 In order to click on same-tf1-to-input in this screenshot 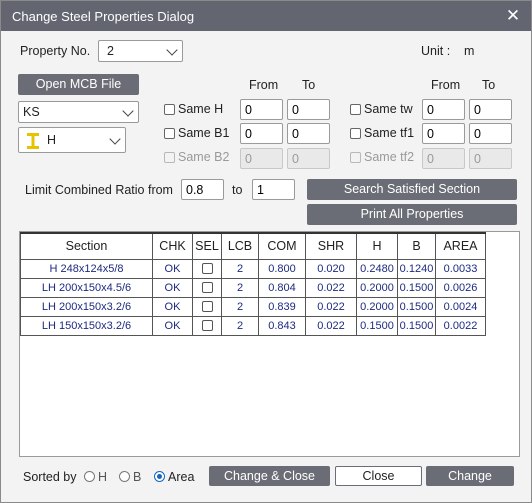, I will do `click(490, 133)`.